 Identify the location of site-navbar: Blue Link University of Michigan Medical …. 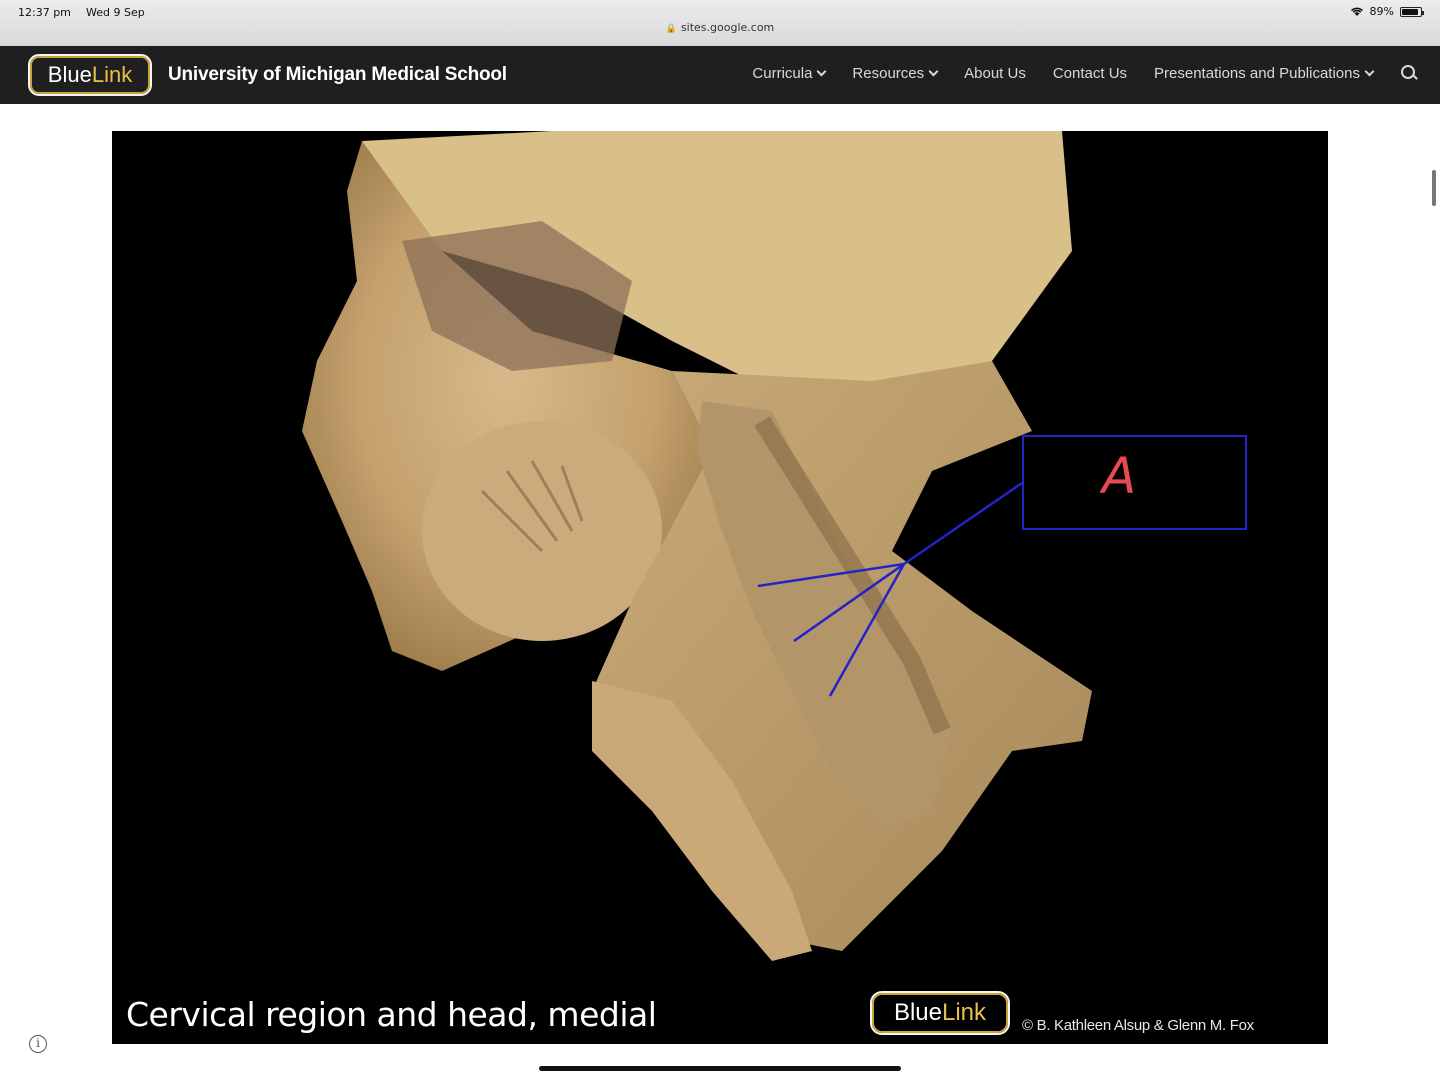
(720, 75).